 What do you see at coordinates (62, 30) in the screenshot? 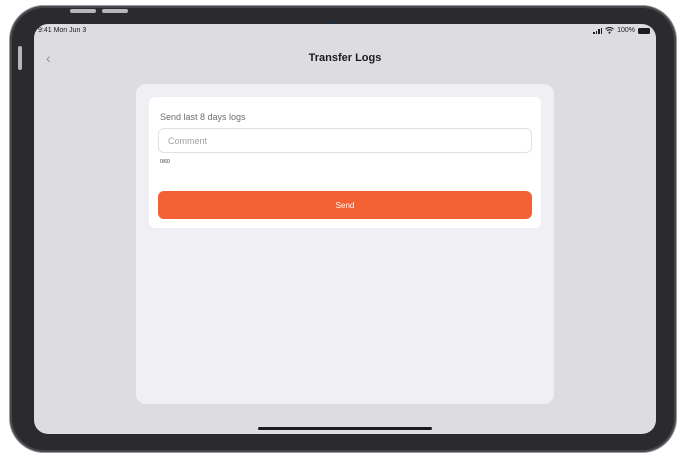
I see `status-time: 9:41 Mon Jun 3` at bounding box center [62, 30].